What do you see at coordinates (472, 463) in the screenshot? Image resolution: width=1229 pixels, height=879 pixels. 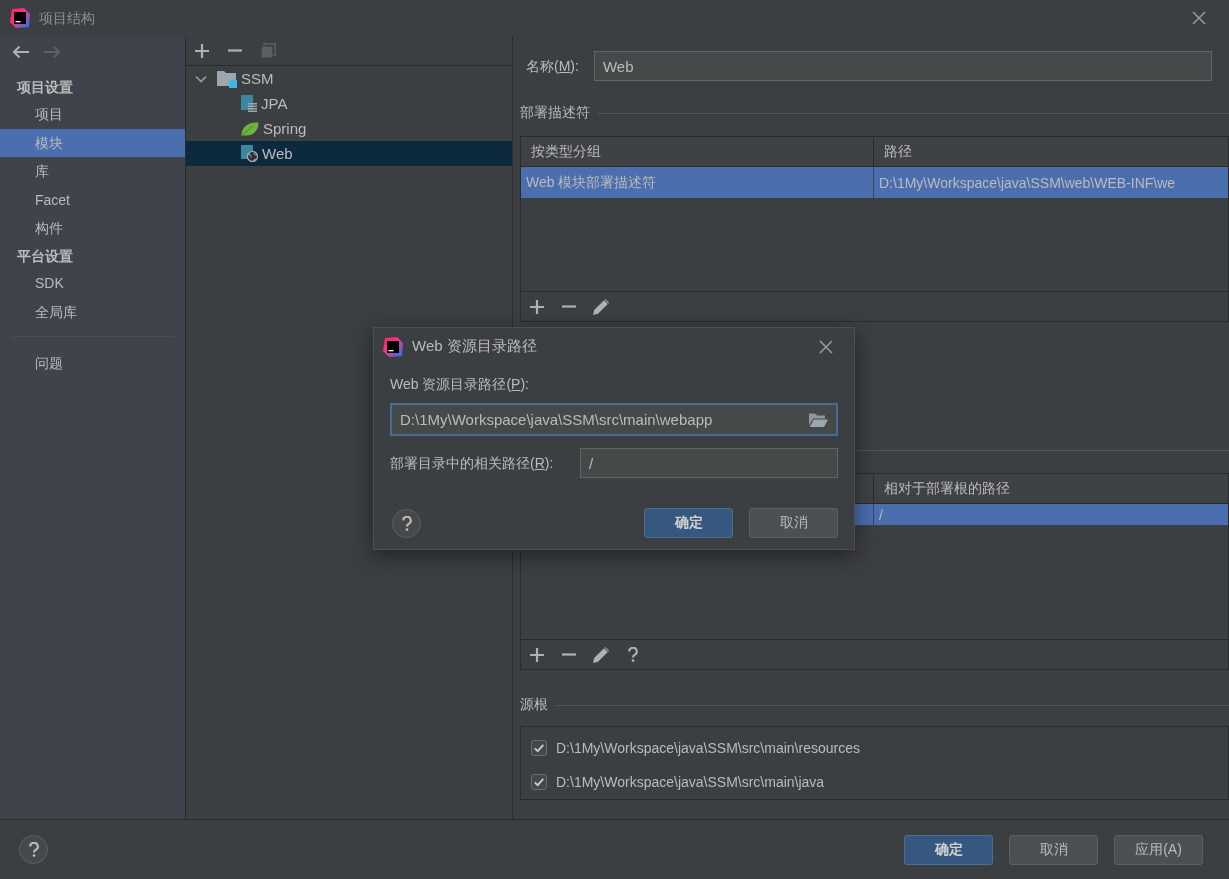 I see `field-label: 部署目录中的相关路径(R):` at bounding box center [472, 463].